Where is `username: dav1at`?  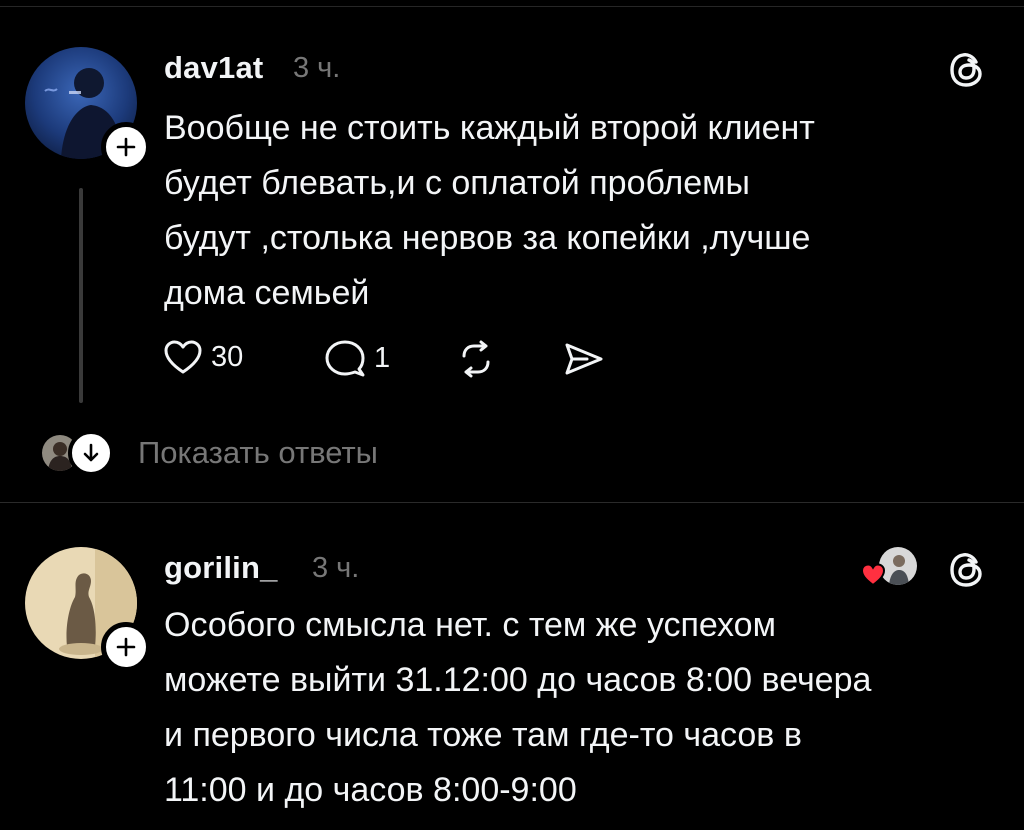 username: dav1at is located at coordinates (213, 68).